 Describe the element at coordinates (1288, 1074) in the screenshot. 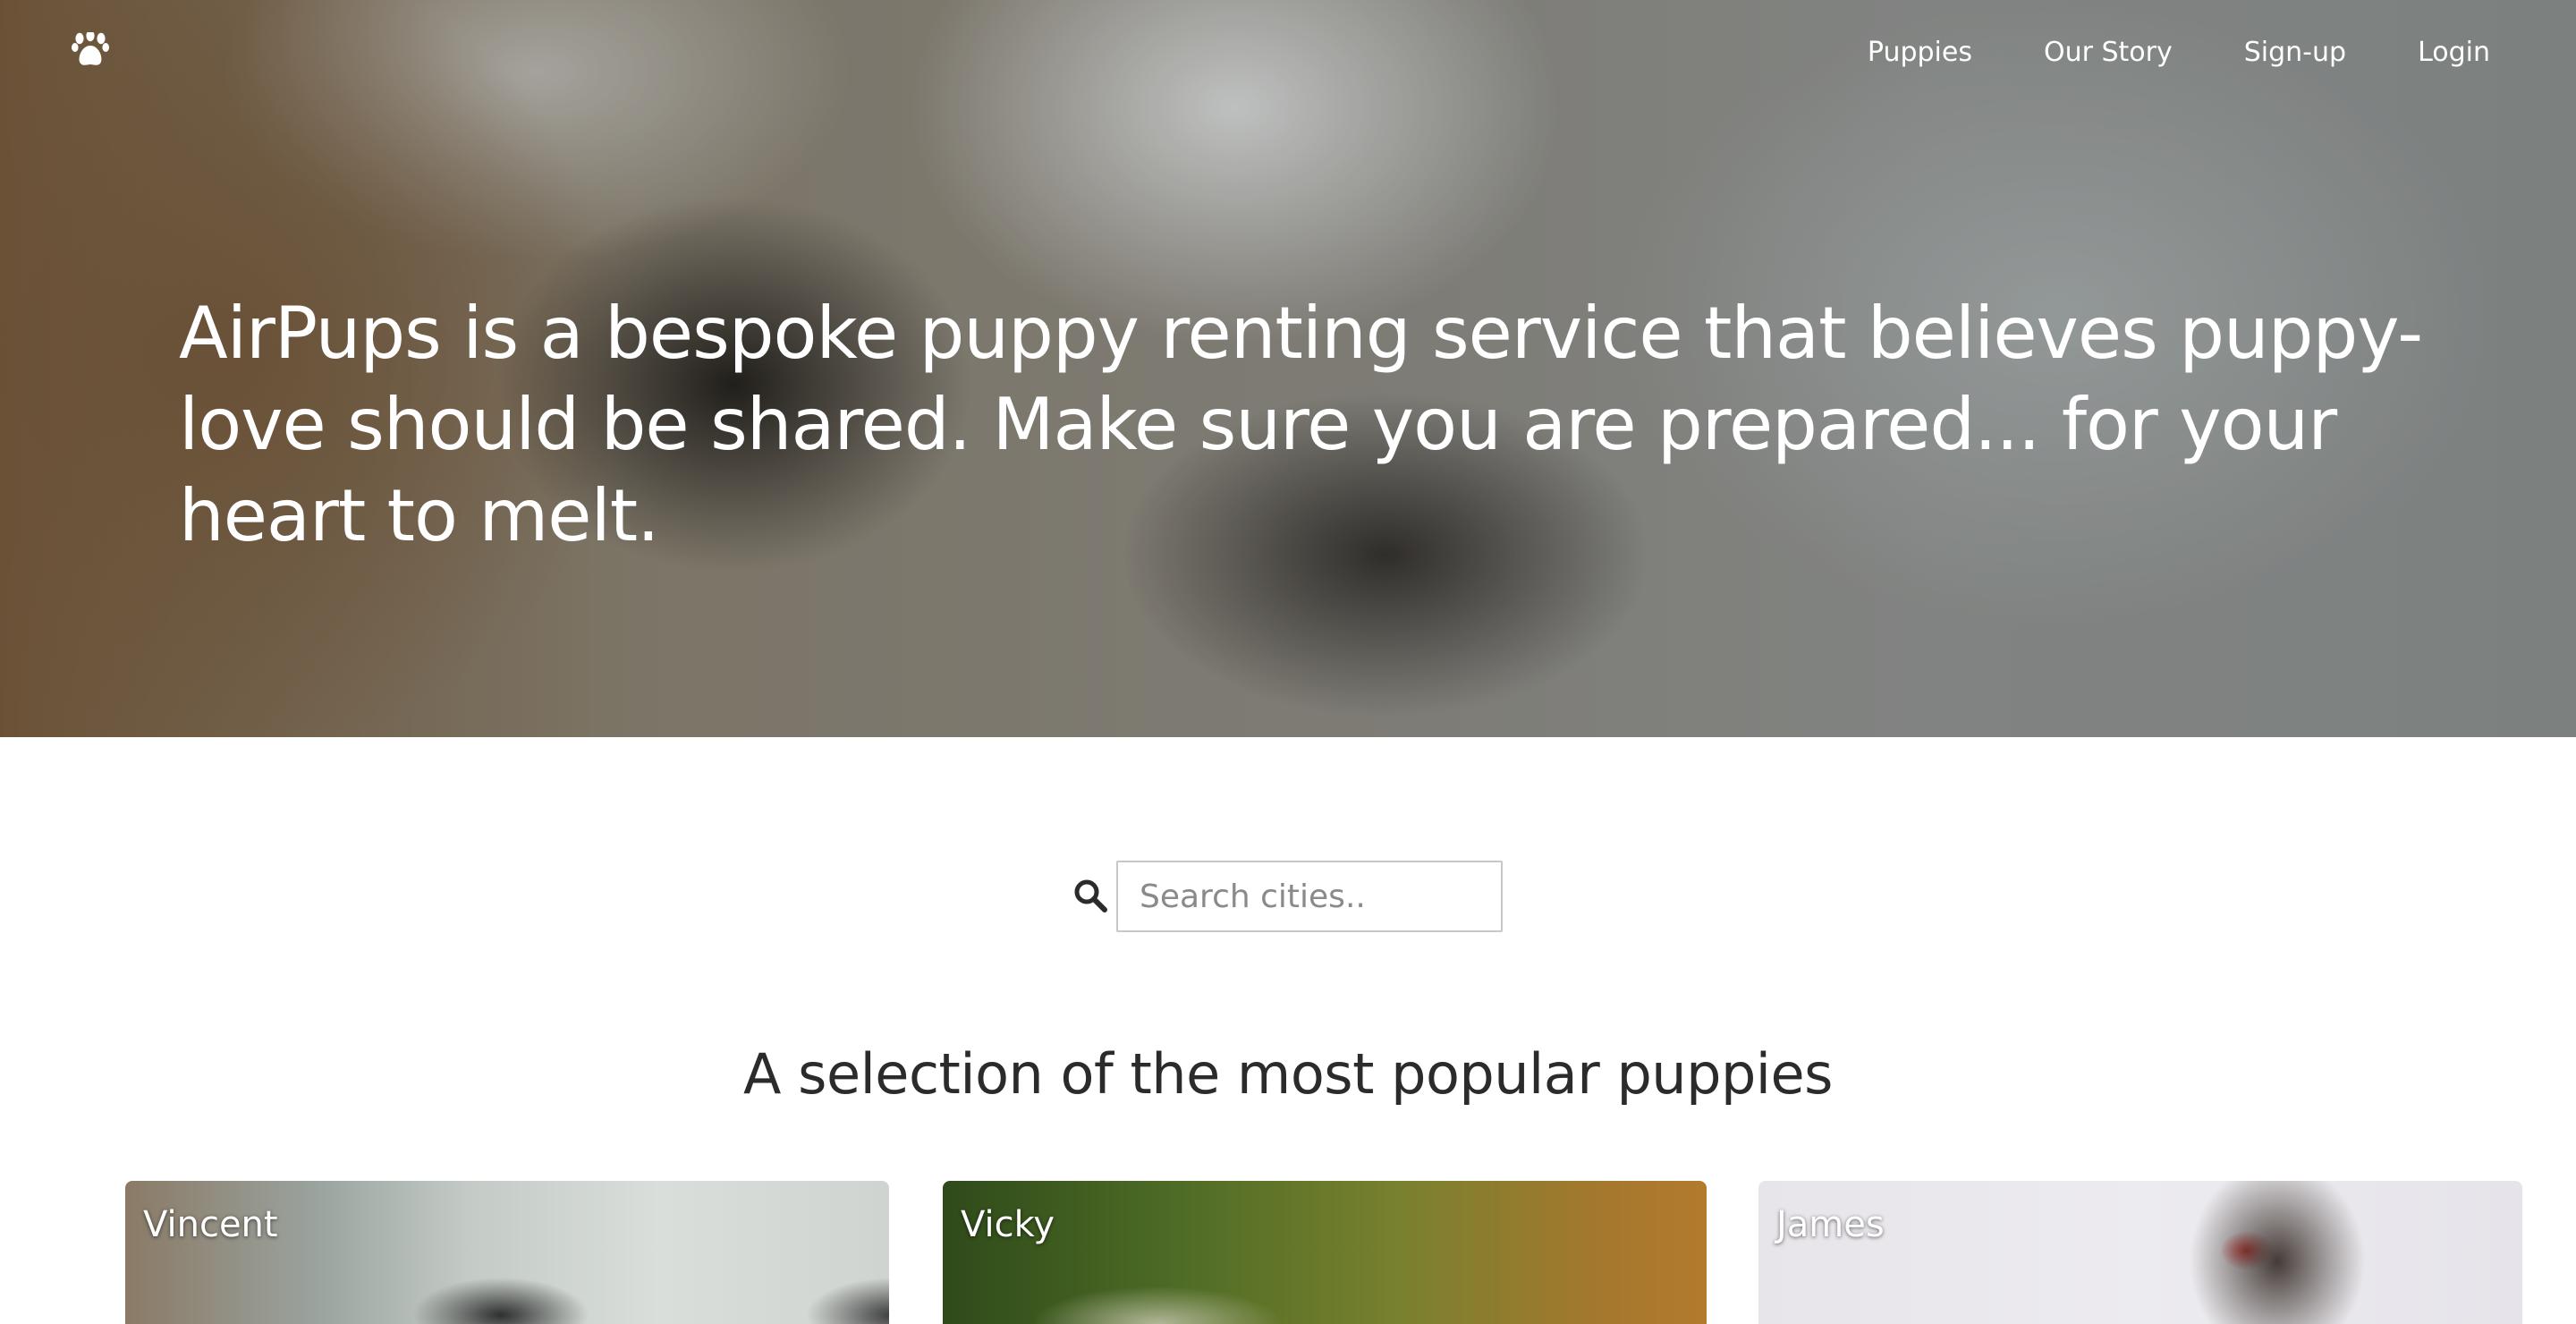

I see `section-title: A selection of the most popular puppies` at that location.